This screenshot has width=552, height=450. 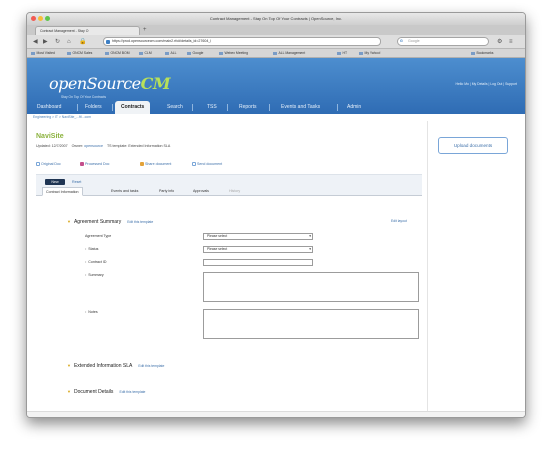 What do you see at coordinates (95, 83) in the screenshot?
I see `logo-main-text: openSource` at bounding box center [95, 83].